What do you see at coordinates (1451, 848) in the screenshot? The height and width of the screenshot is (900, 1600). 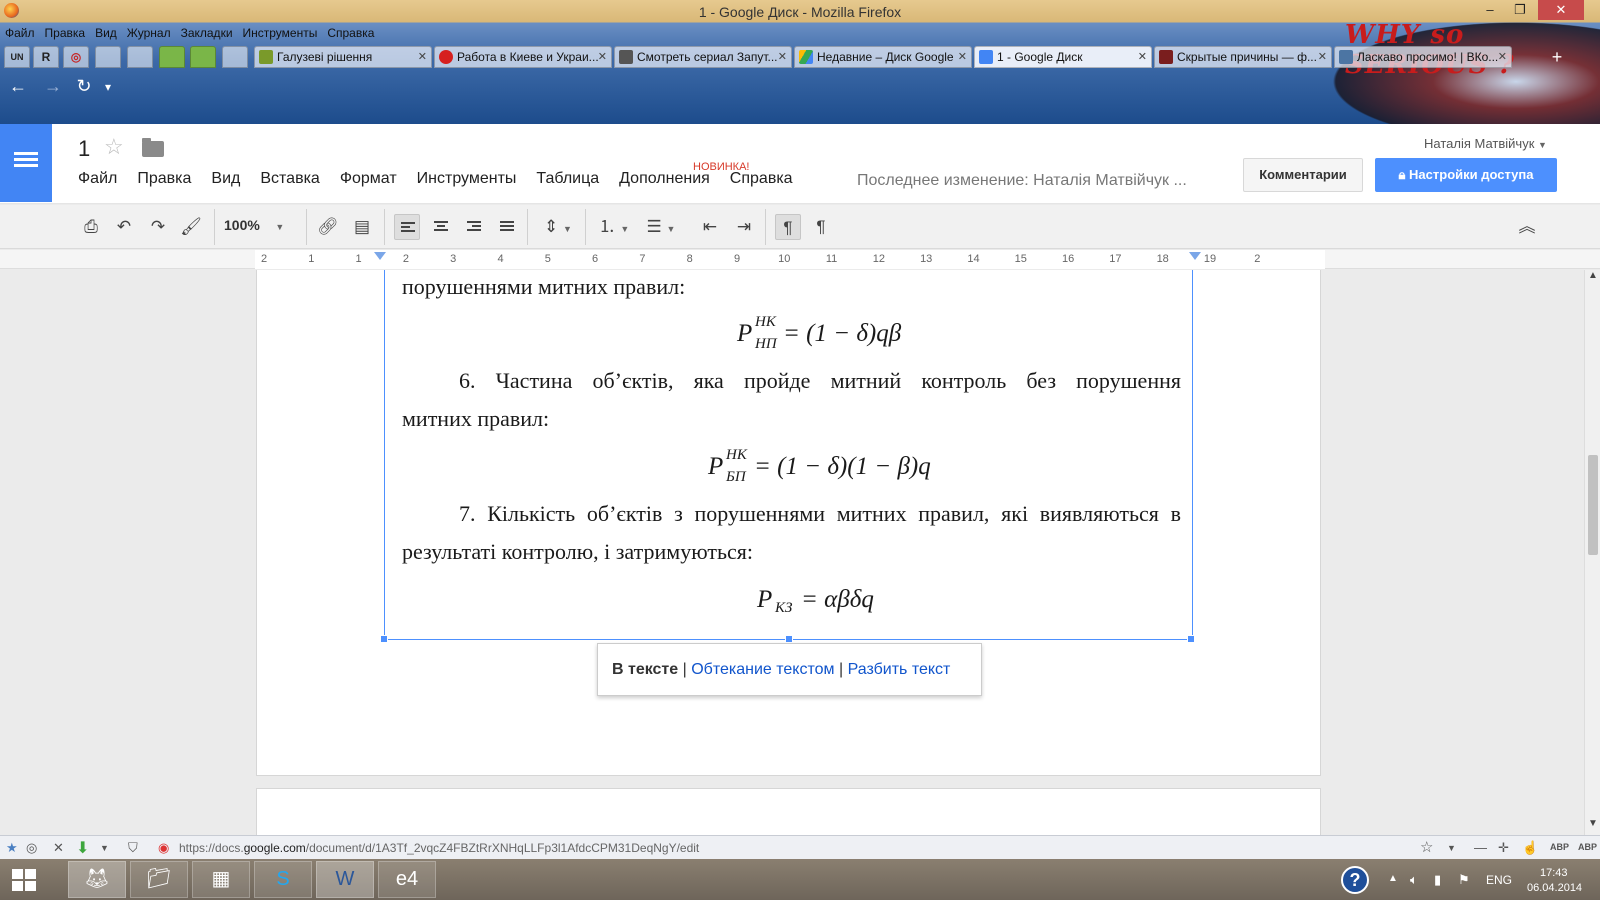 I see `chevron-down-icon: ▼` at bounding box center [1451, 848].